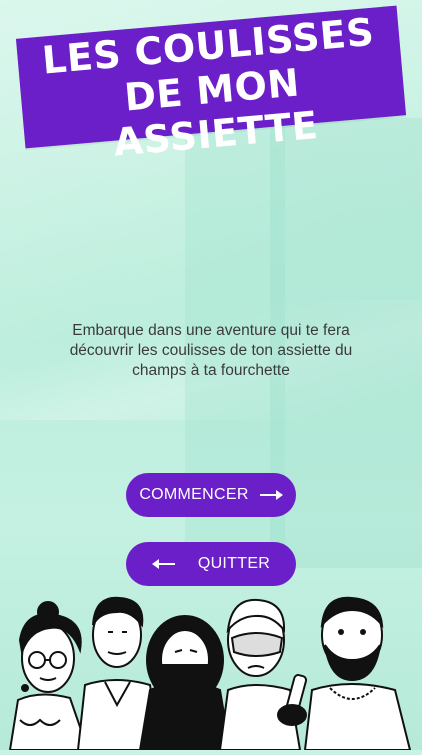 This screenshot has height=755, width=422. I want to click on start-button: COMMENCER, so click(211, 495).